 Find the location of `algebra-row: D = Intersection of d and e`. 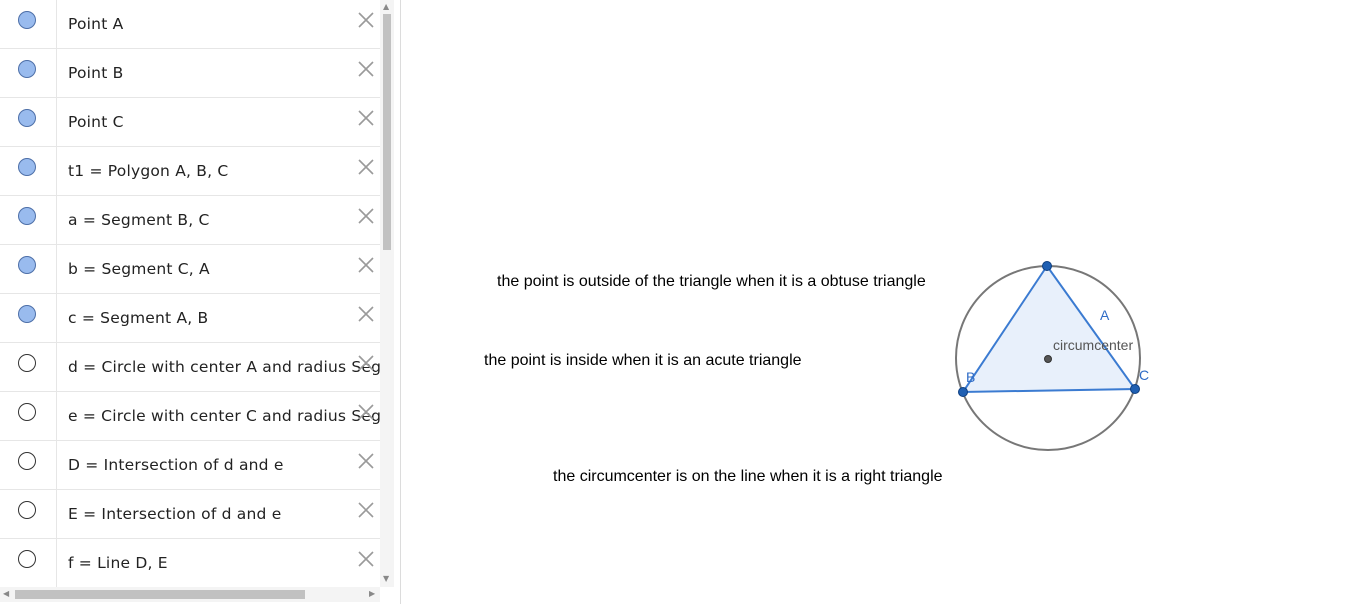

algebra-row: D = Intersection of d and e is located at coordinates (190, 465).